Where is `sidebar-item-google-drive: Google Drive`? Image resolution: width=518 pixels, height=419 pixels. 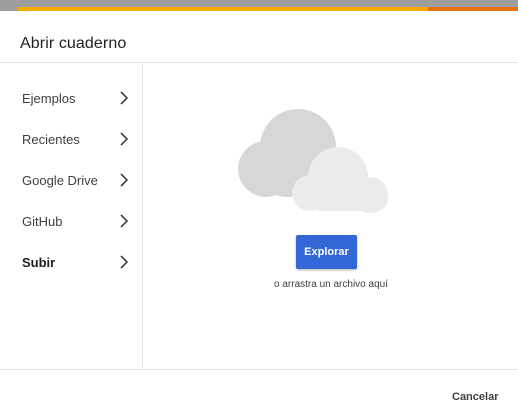
sidebar-item-google-drive: Google Drive is located at coordinates (71, 180).